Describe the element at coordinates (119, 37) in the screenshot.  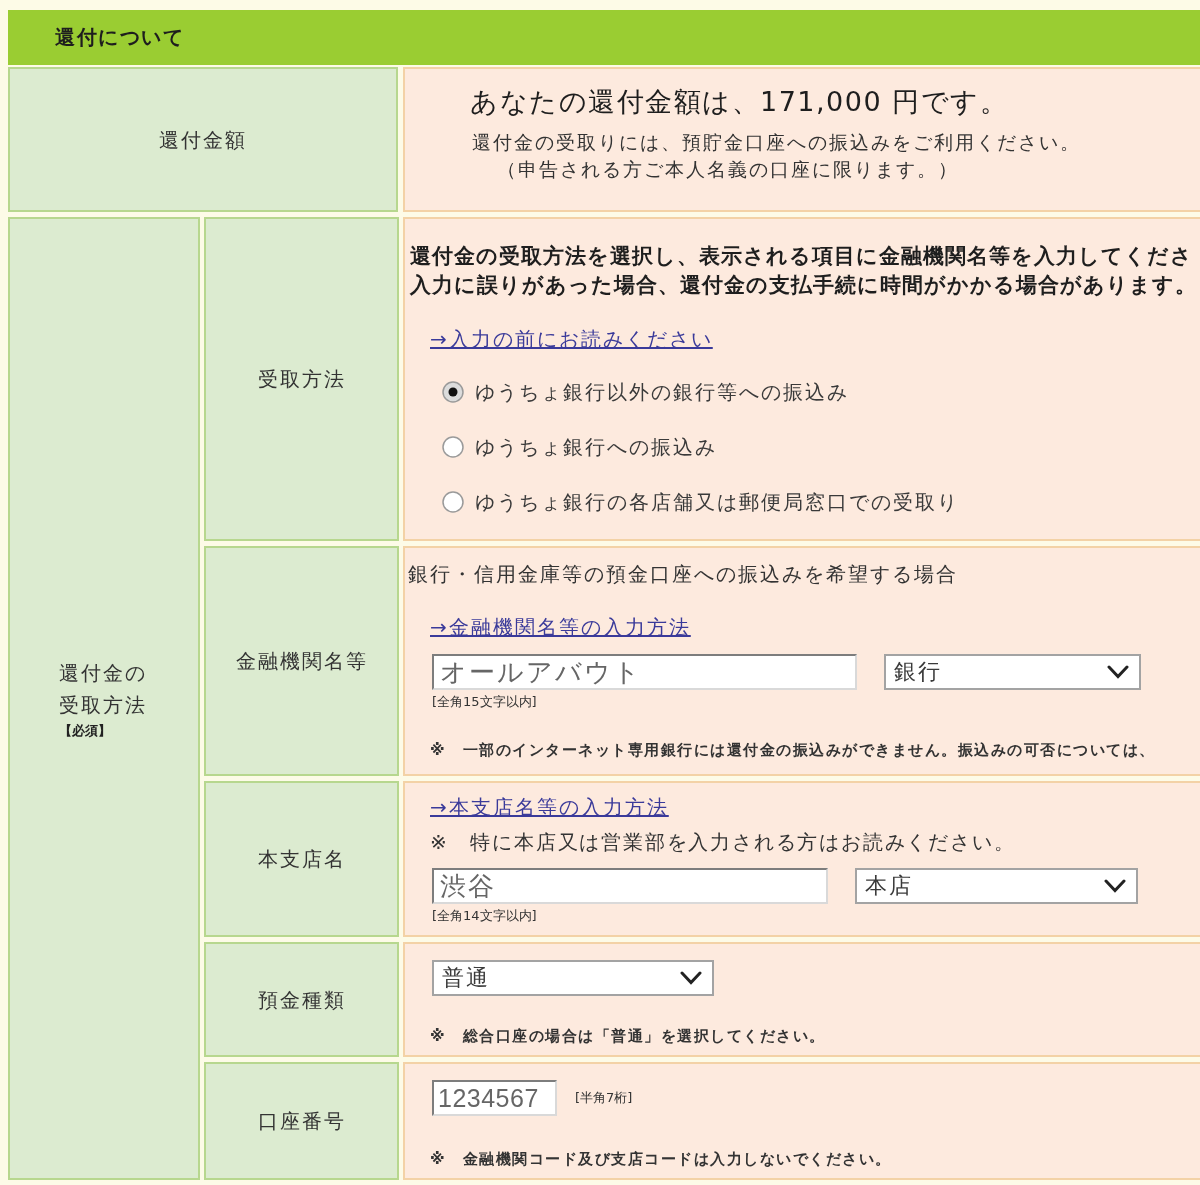
I see `section-title: 還付について` at that location.